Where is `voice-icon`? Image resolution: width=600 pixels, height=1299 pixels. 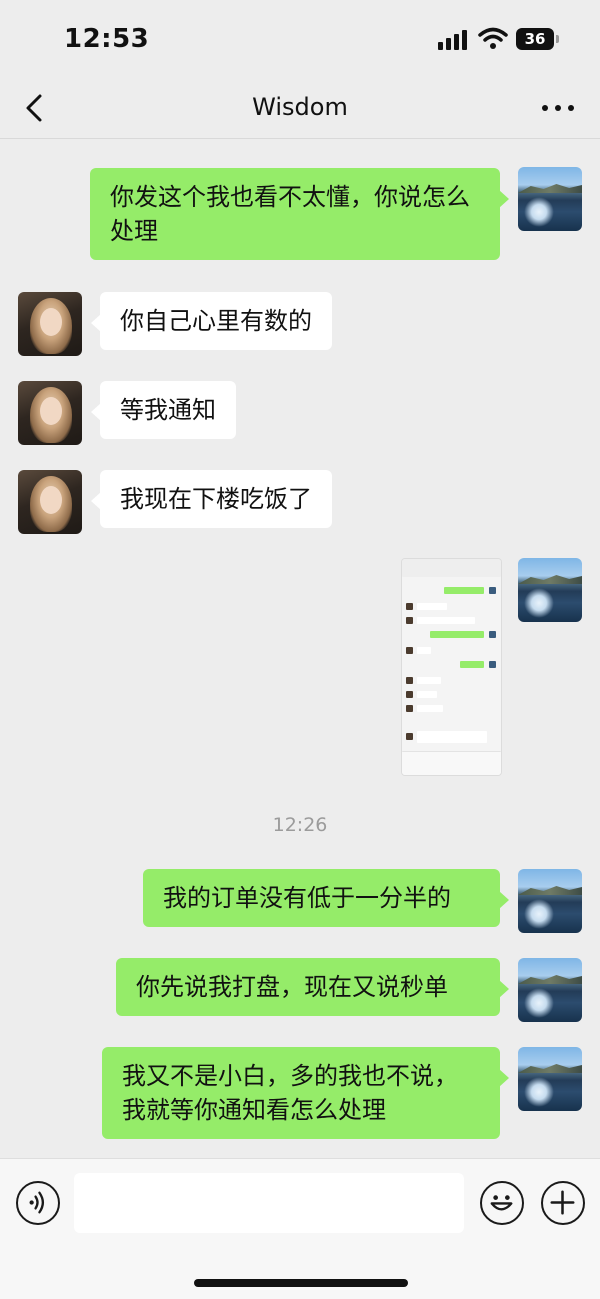
voice-icon is located at coordinates (38, 1203).